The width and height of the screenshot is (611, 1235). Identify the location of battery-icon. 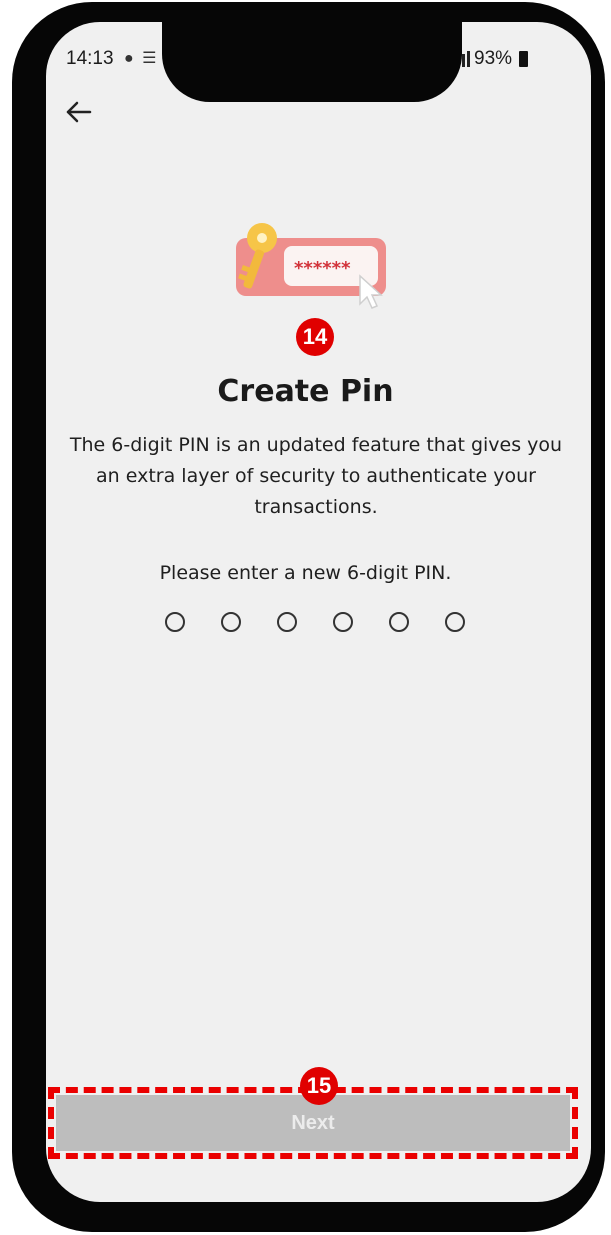
(524, 59).